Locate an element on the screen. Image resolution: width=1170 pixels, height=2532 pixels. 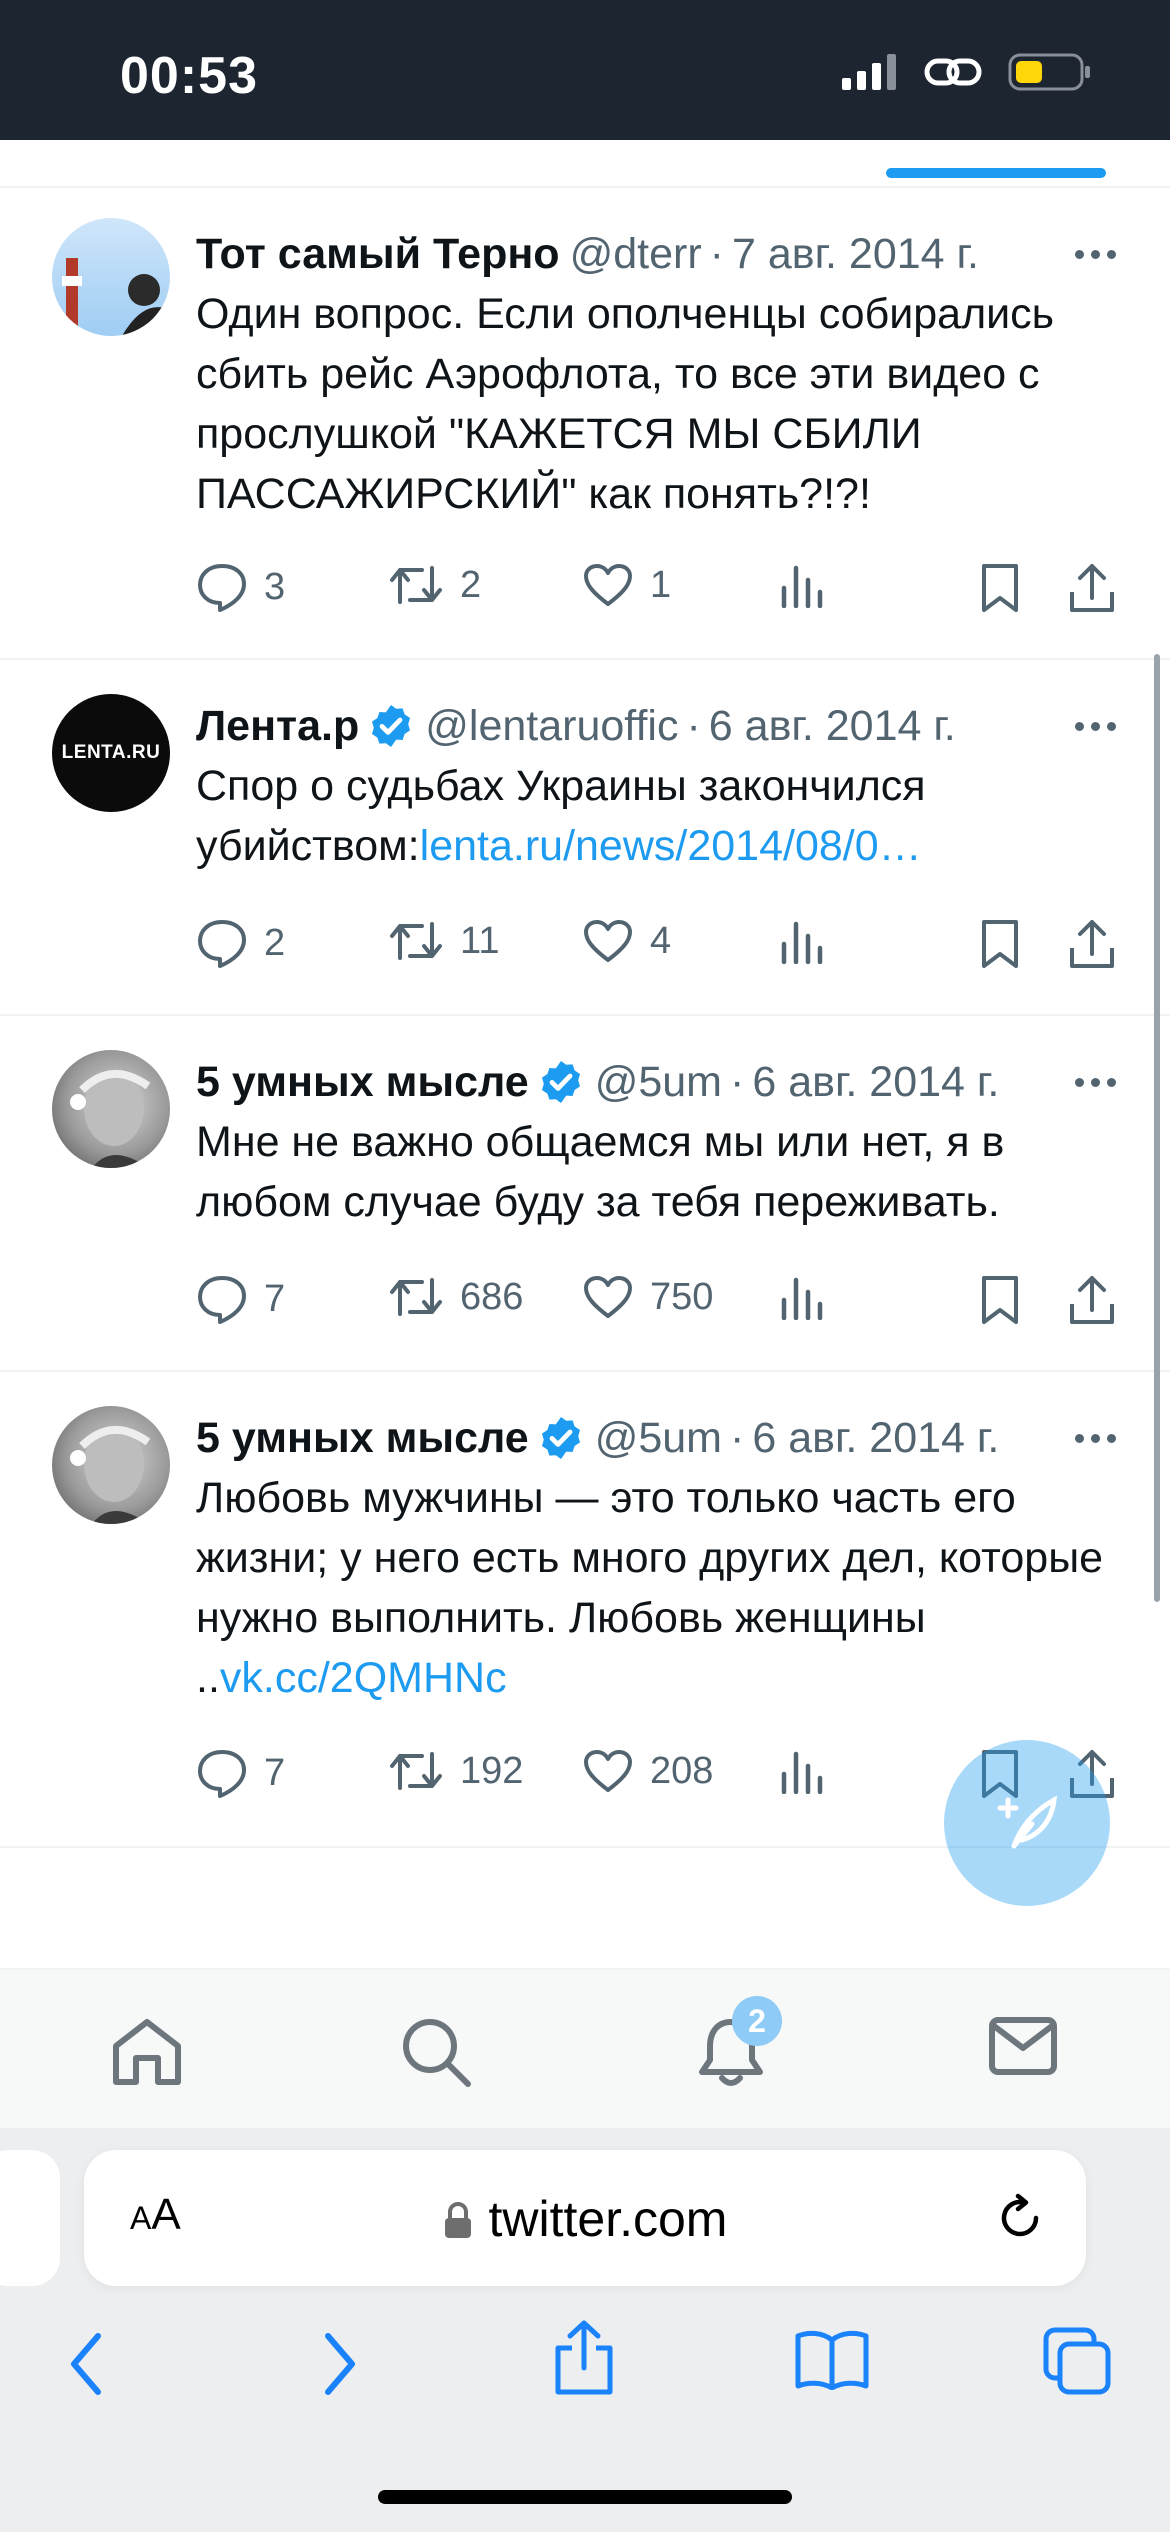
like-button: 4 is located at coordinates (626, 941).